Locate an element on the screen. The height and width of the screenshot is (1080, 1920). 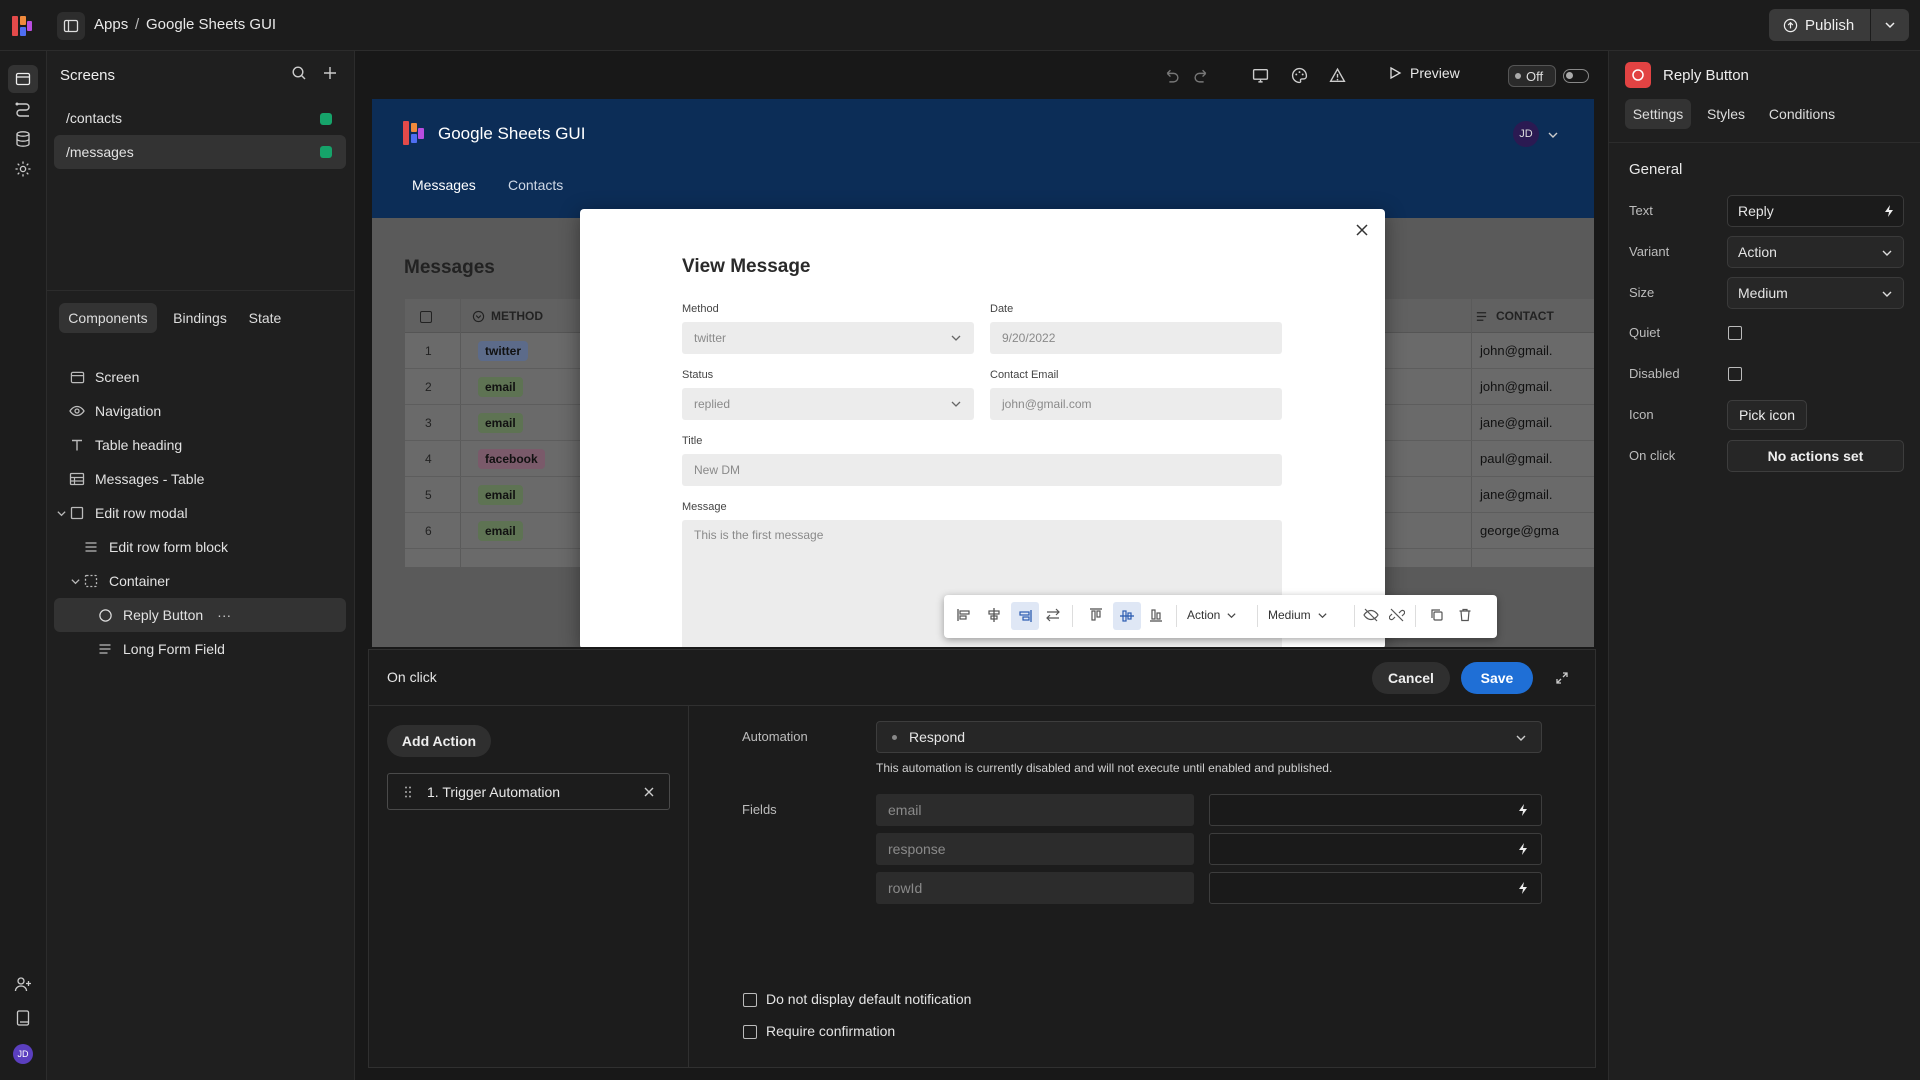
theme-button is located at coordinates (1299, 75).